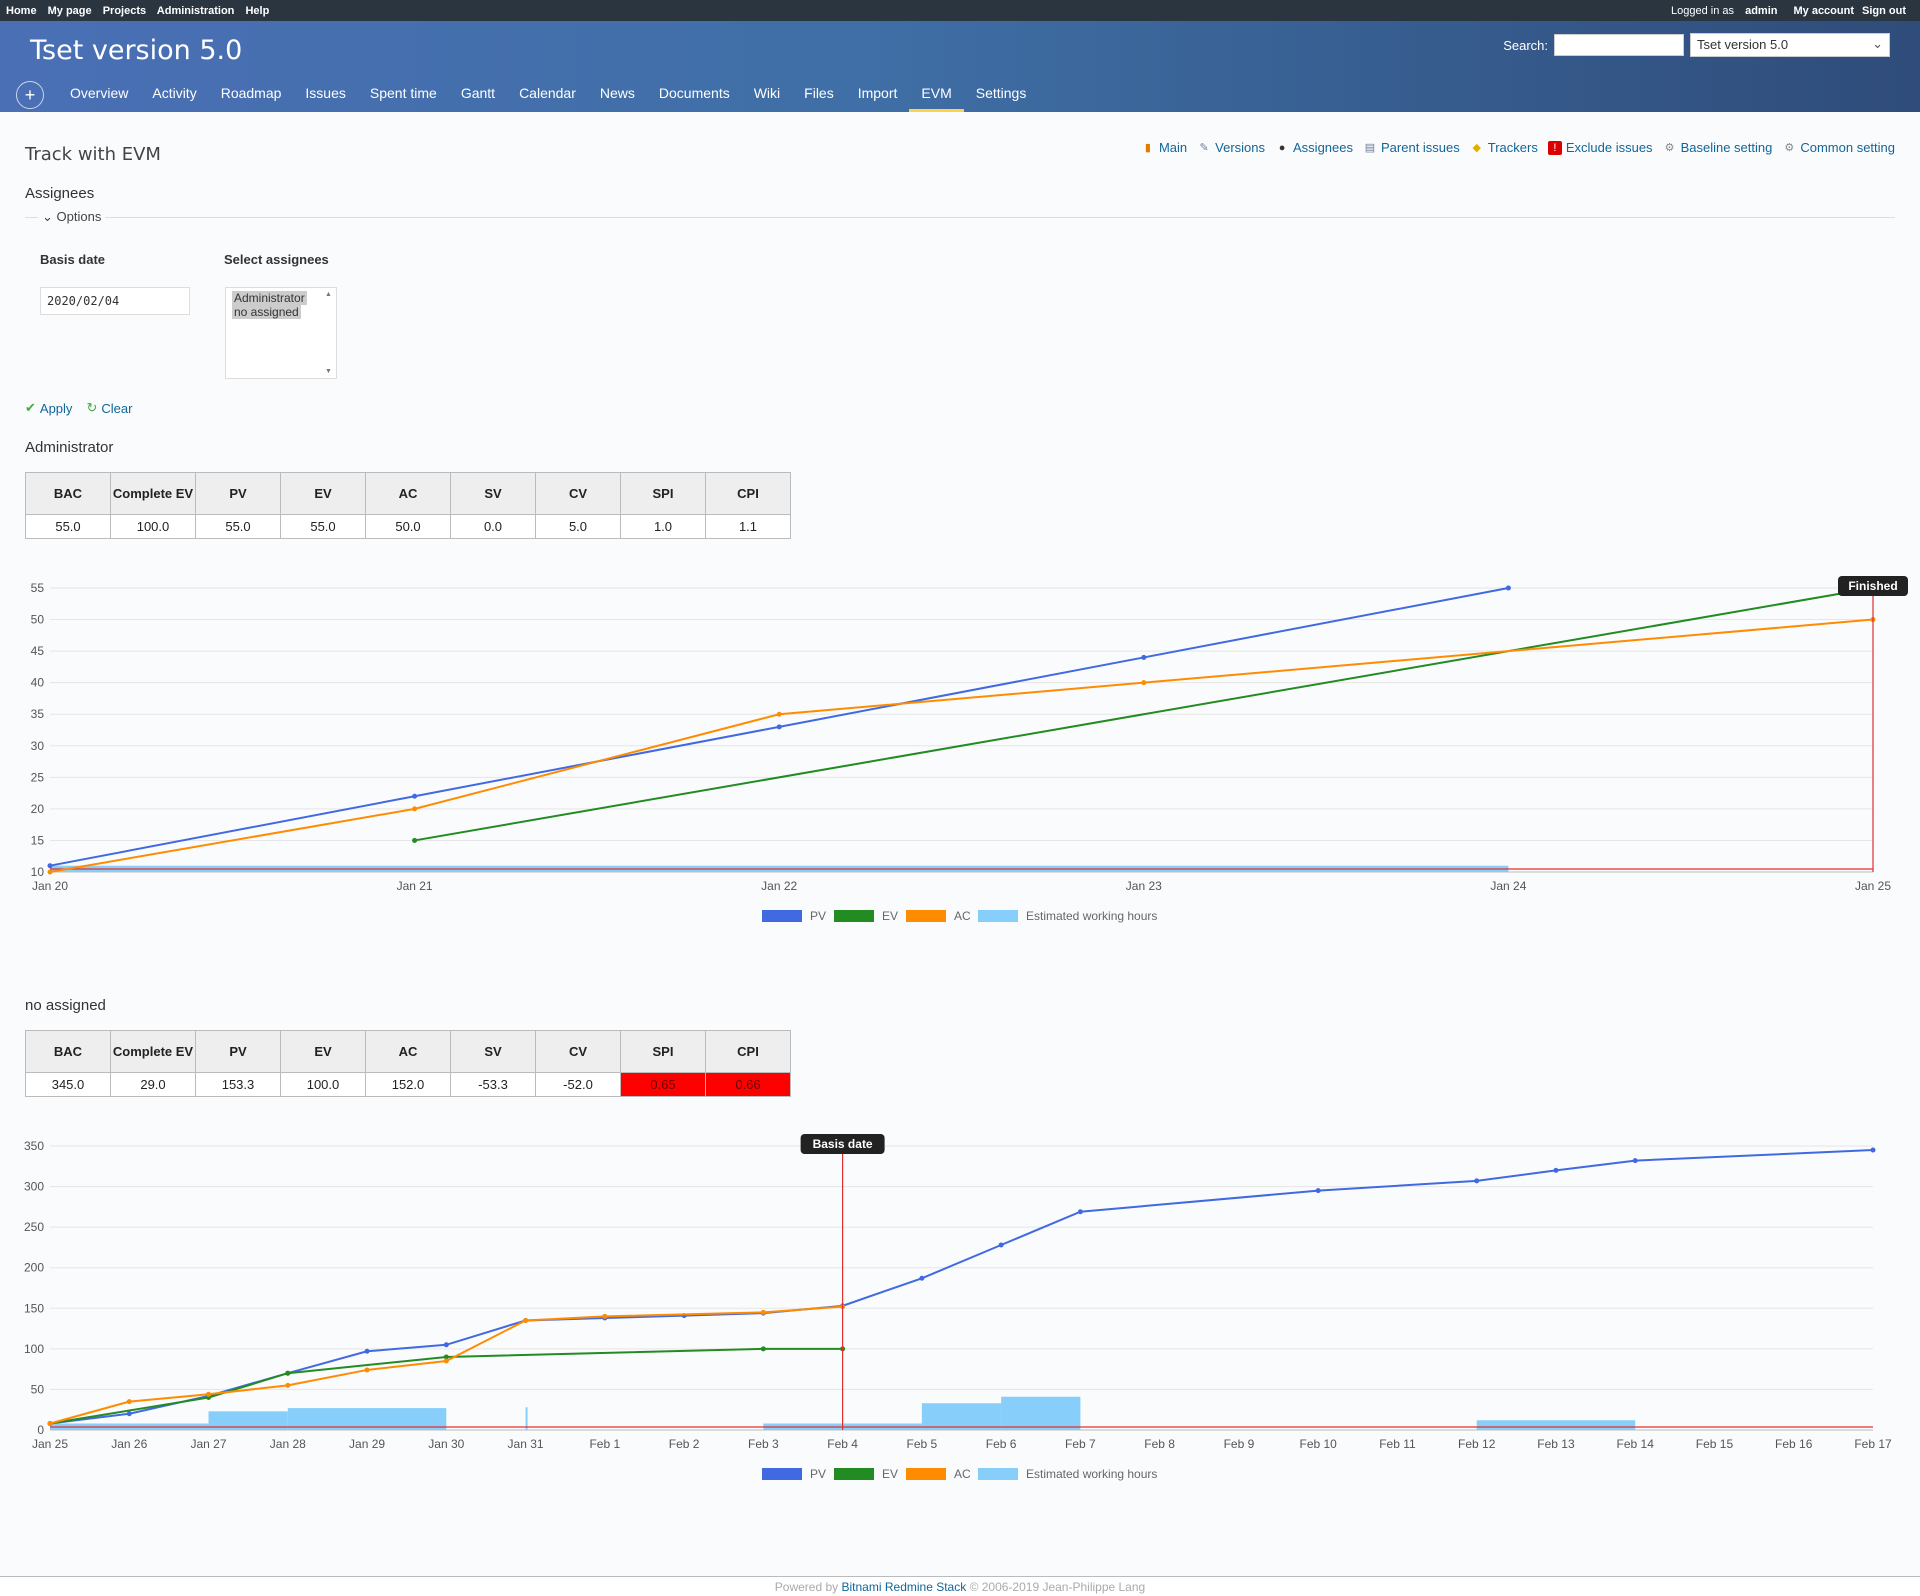 The image size is (1920, 1596). Describe the element at coordinates (748, 493) in the screenshot. I see `column-header: CPI` at that location.